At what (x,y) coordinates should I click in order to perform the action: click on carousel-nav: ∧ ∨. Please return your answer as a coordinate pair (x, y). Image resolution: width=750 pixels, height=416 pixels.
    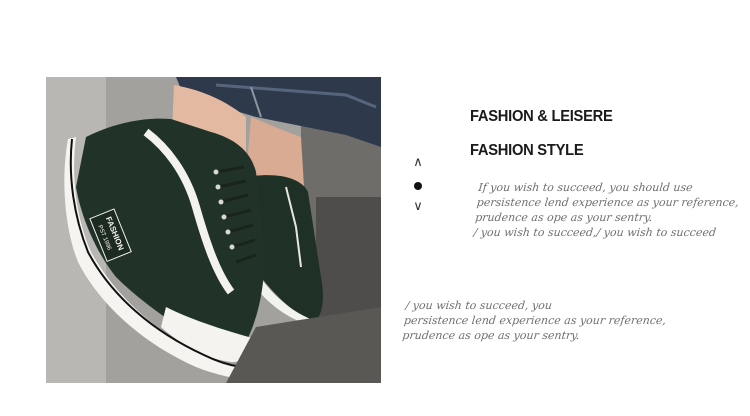
    Looking at the image, I should click on (418, 187).